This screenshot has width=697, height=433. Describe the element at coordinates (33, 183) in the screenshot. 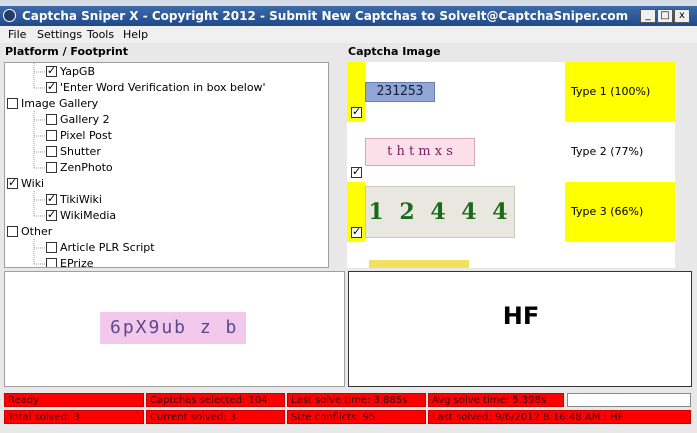

I see `group-label: Wiki` at that location.